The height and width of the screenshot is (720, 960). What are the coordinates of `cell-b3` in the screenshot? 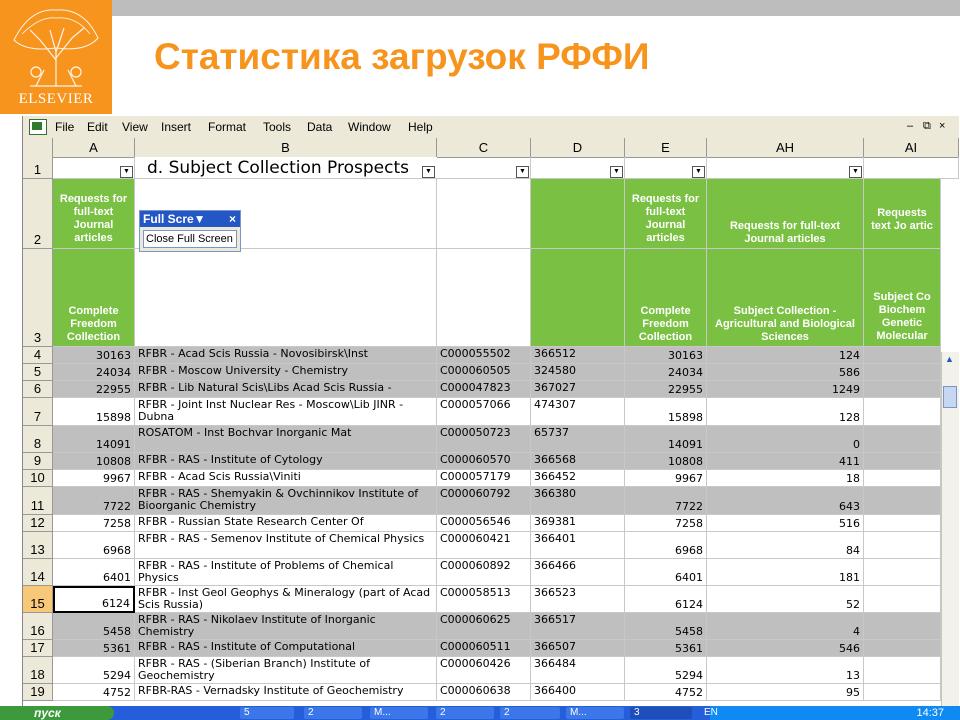 It's located at (286, 298).